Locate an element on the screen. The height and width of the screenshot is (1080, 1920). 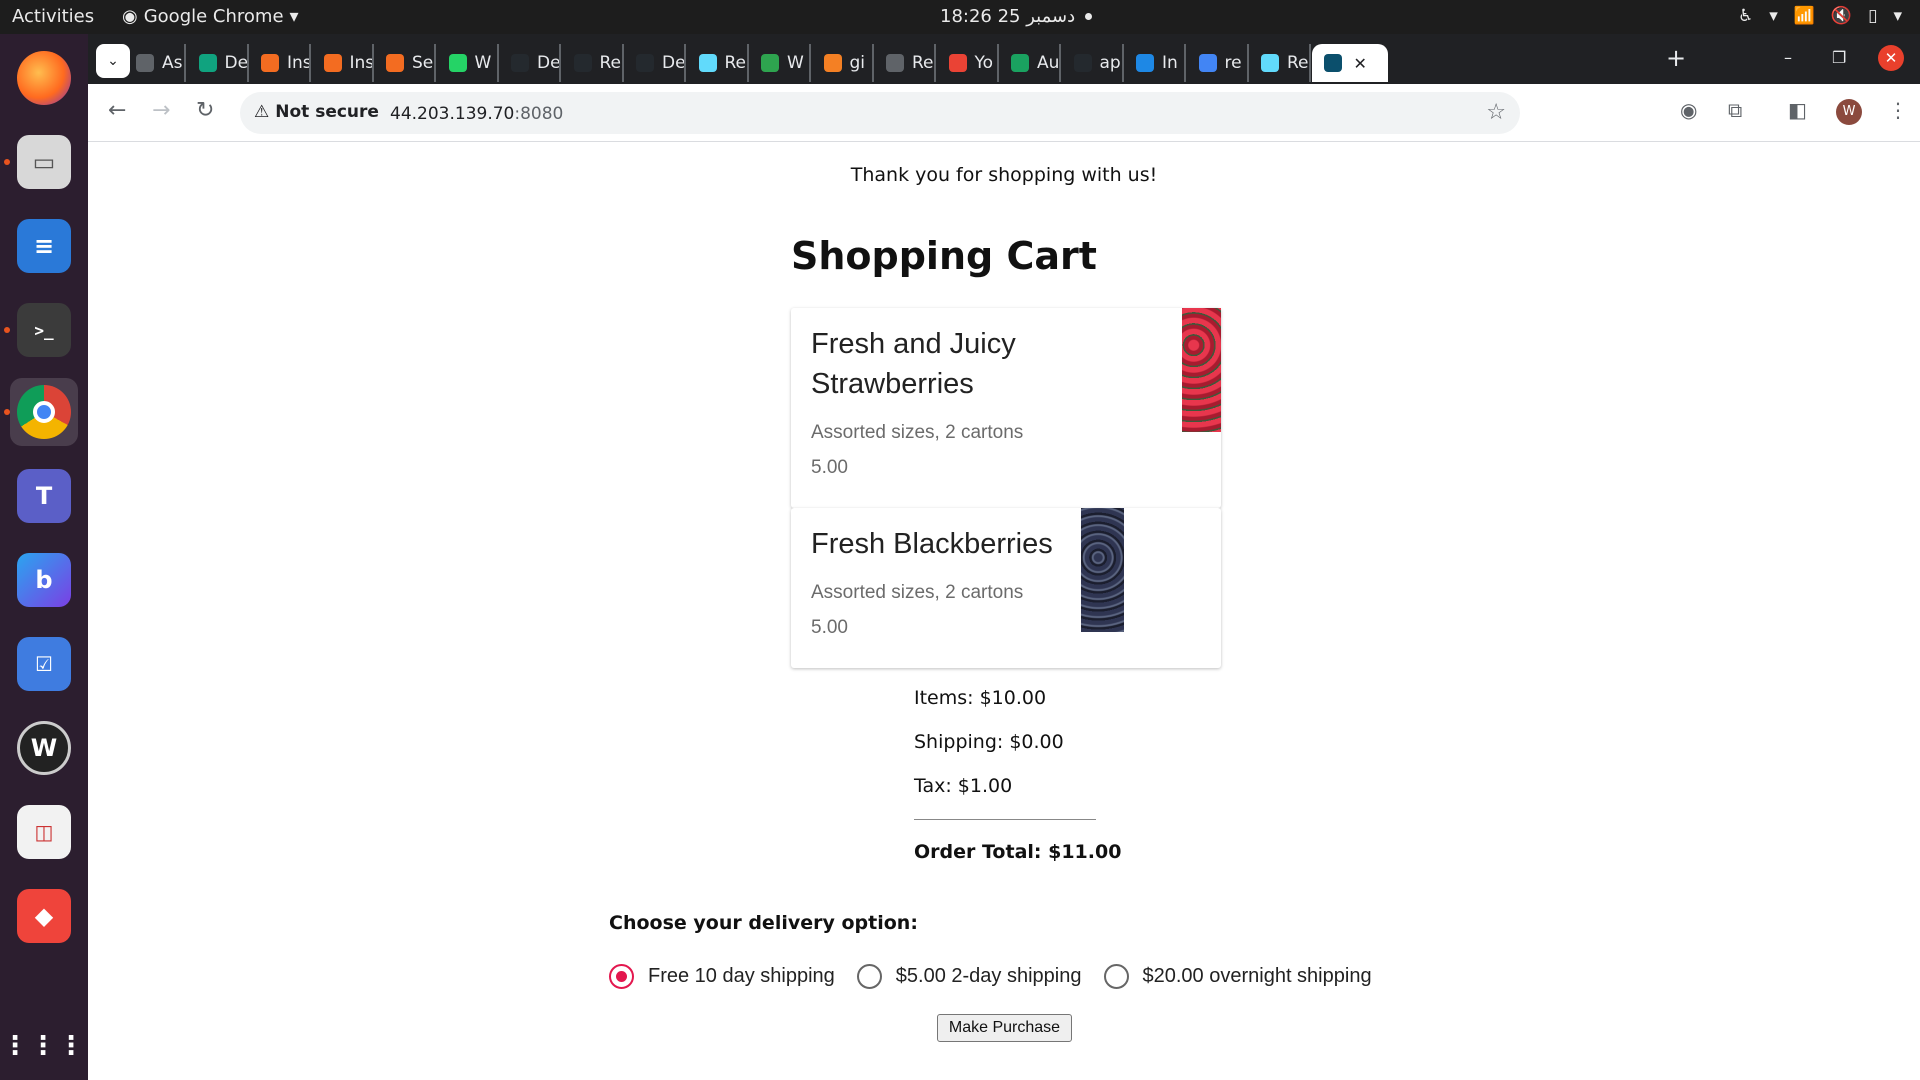
app-menu-label: Google Chrome is located at coordinates (213, 16).